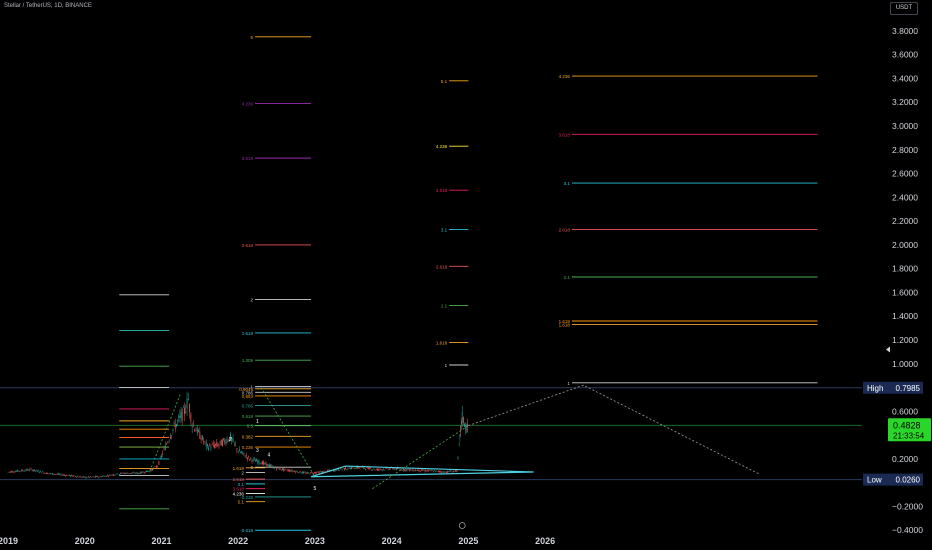  Describe the element at coordinates (905, 292) in the screenshot. I see `y-tick-label: 1.6000` at that location.